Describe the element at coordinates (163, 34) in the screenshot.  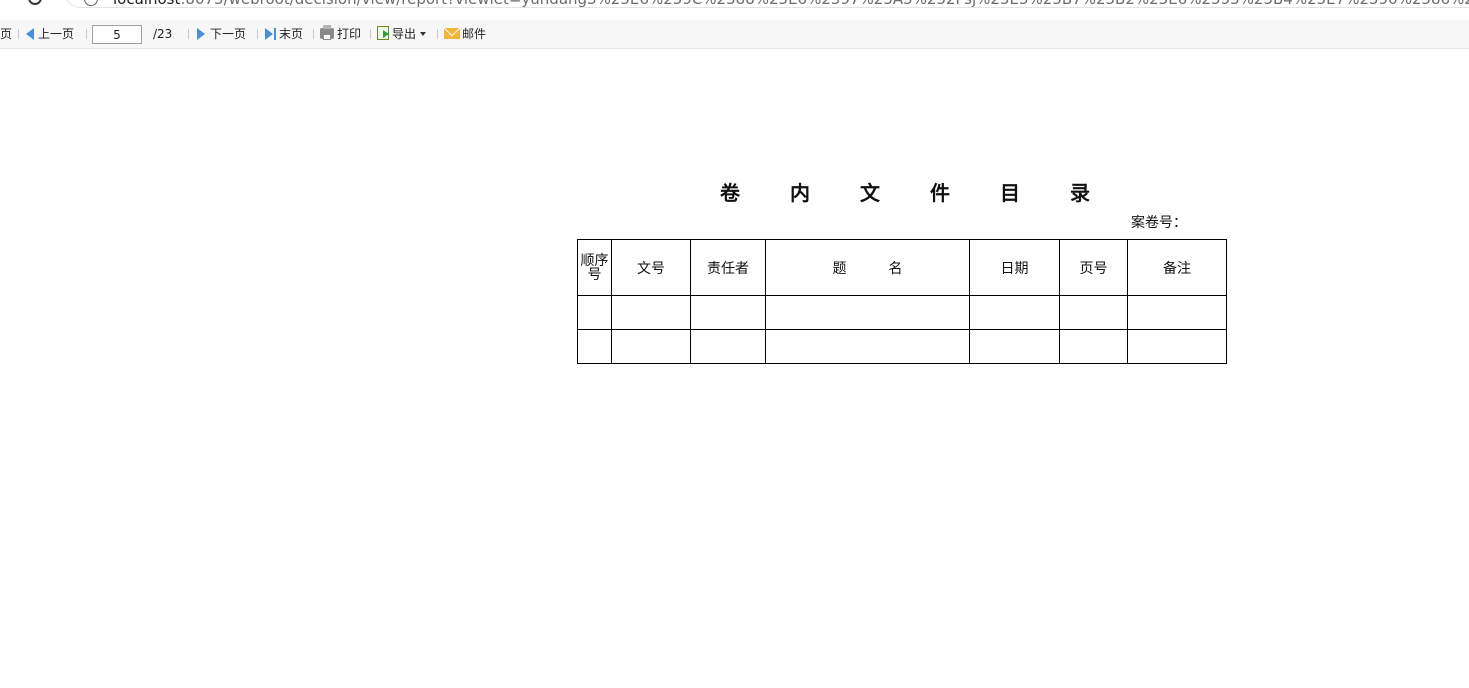
I see `total-pages: /23` at that location.